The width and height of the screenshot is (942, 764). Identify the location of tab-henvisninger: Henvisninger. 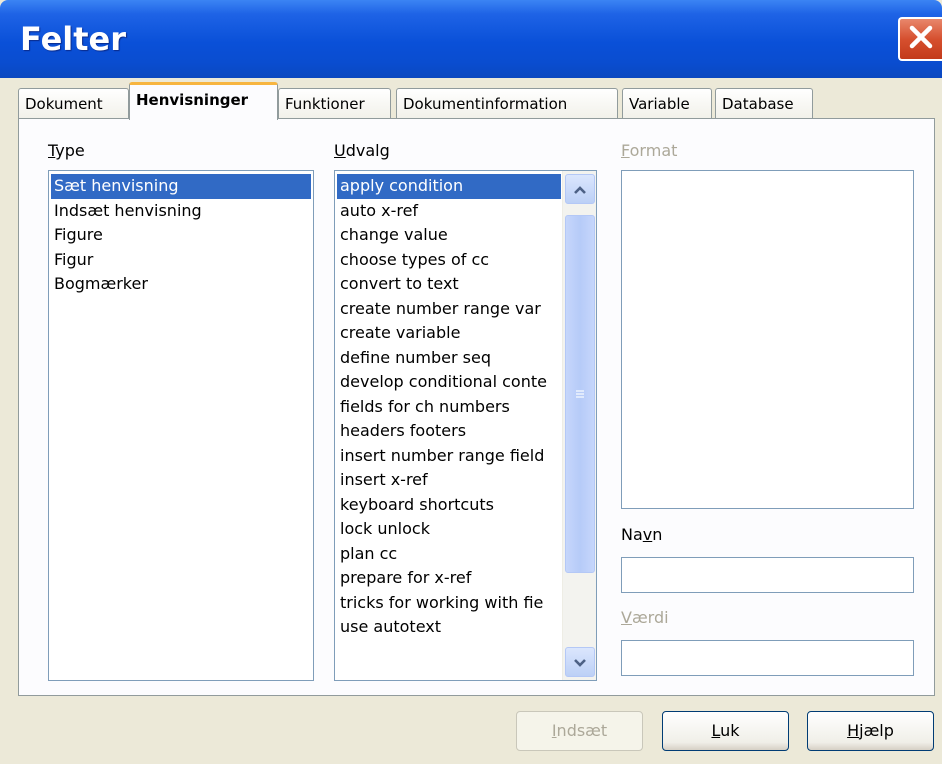
(203, 101).